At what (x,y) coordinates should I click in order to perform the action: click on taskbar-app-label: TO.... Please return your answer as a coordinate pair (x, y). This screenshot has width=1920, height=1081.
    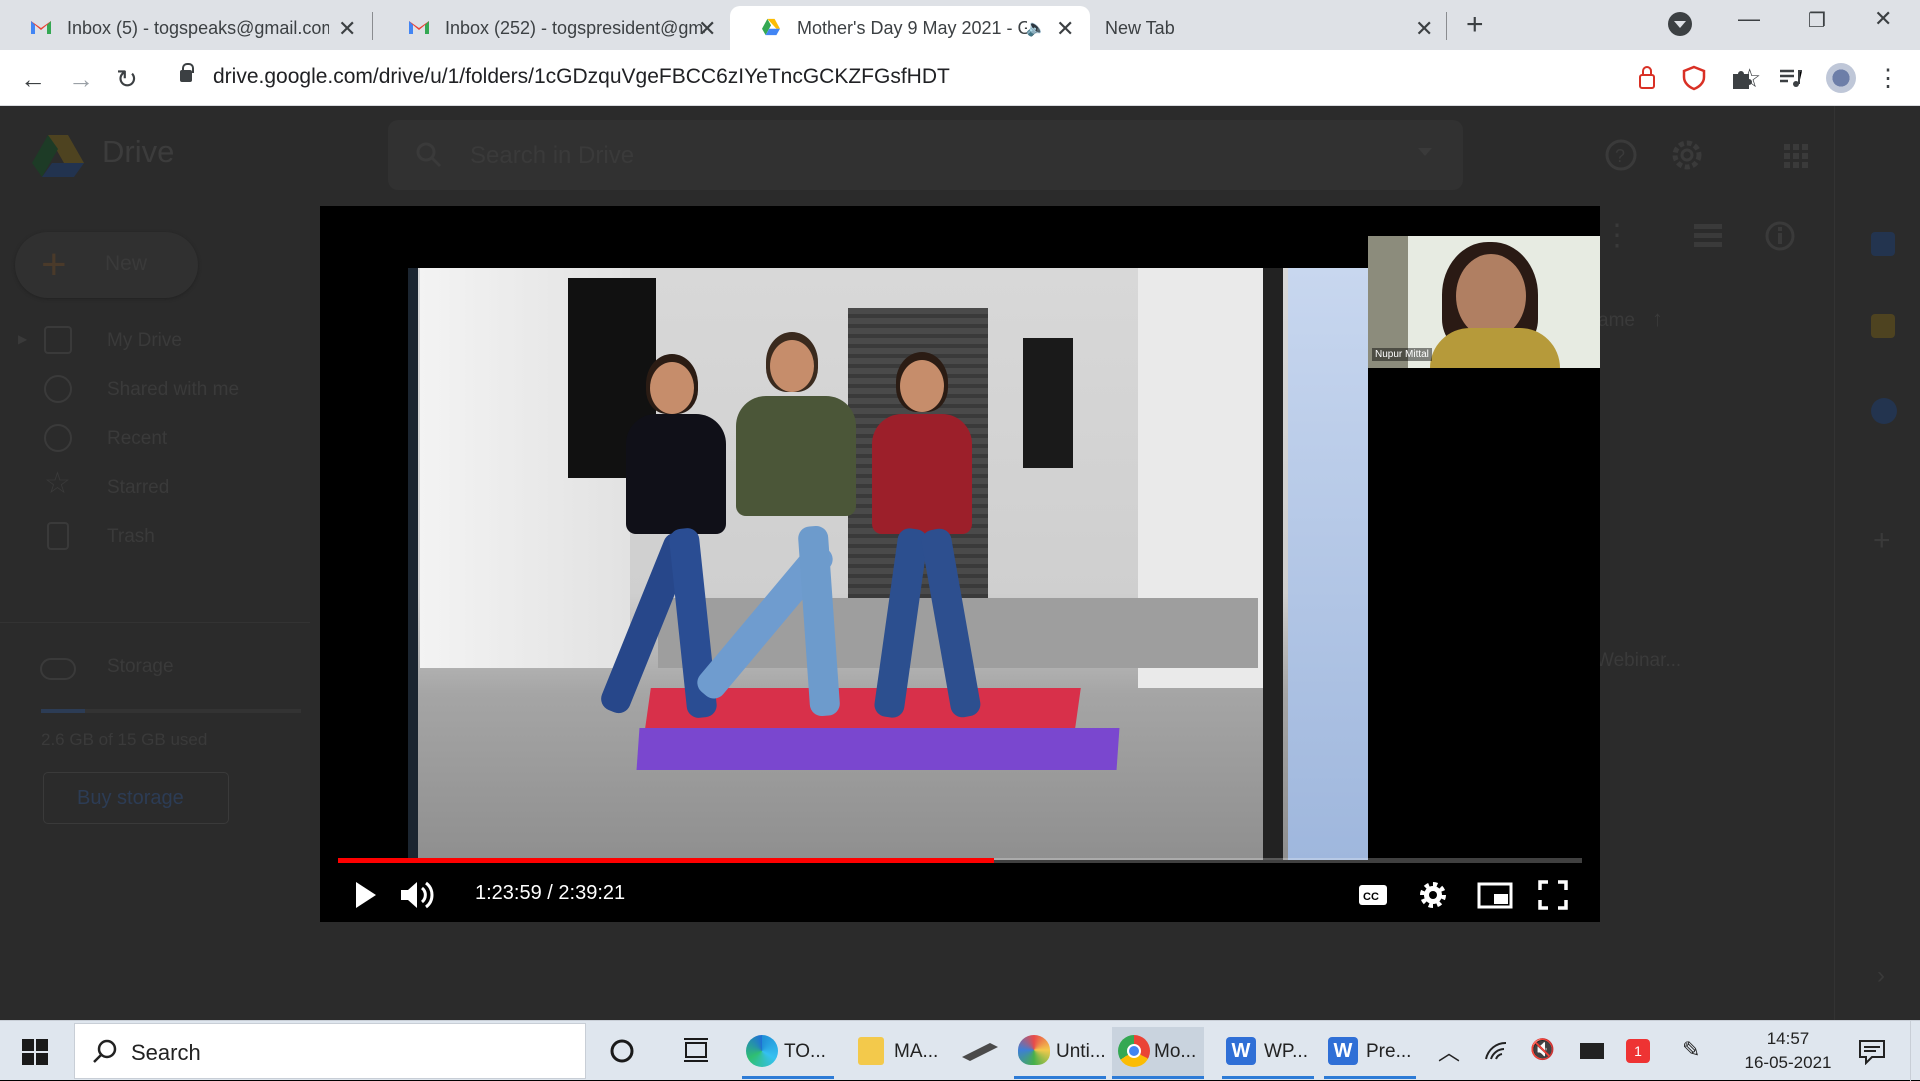
    Looking at the image, I should click on (805, 1051).